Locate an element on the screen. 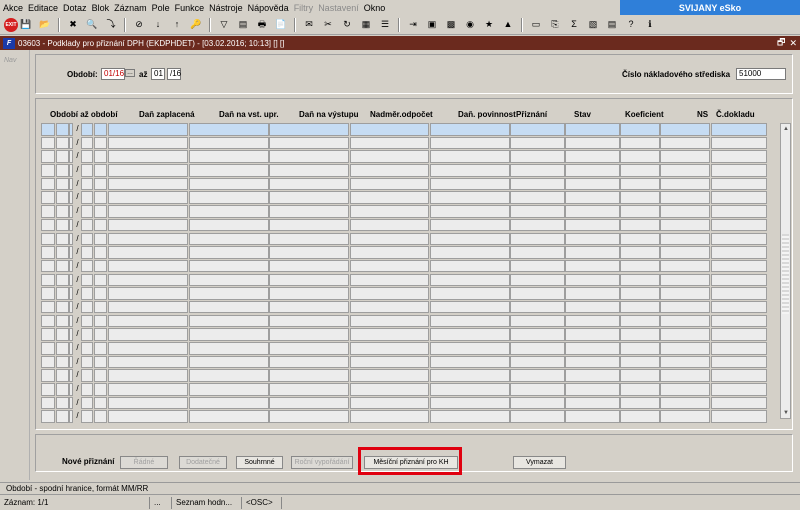 The width and height of the screenshot is (800, 510). menu-item-4: Záznam is located at coordinates (130, 8).